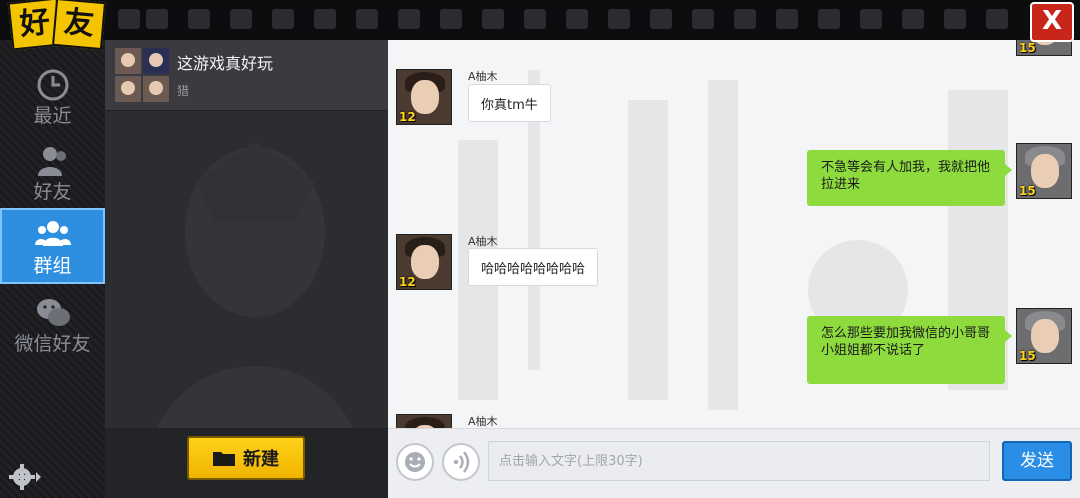 The image size is (1080, 498). Describe the element at coordinates (52, 192) in the screenshot. I see `sidebar-item-label: 好友` at that location.